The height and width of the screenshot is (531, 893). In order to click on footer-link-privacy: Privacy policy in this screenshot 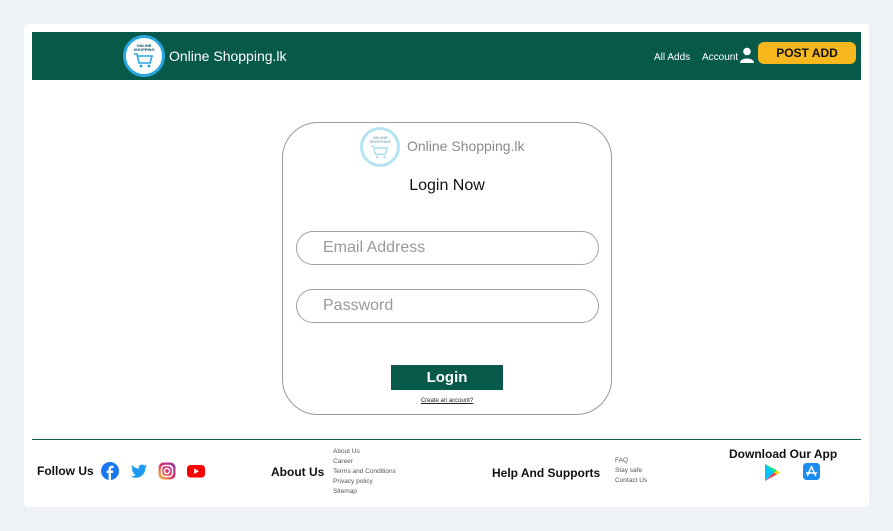, I will do `click(364, 482)`.